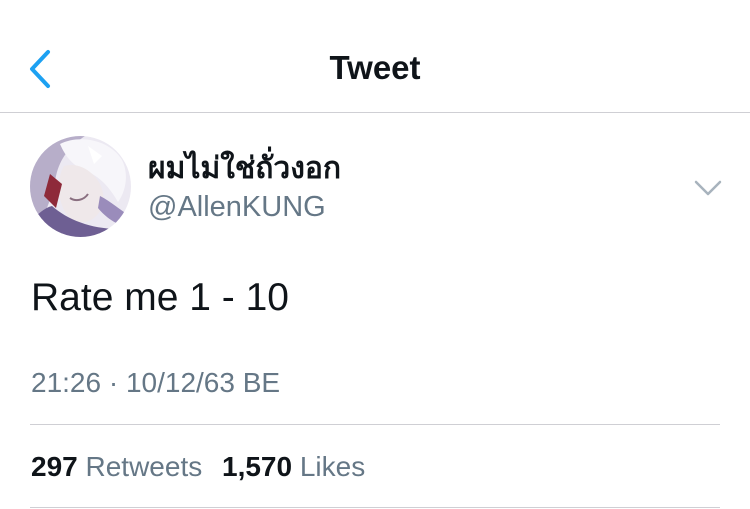  I want to click on likes-count: 1,570, so click(257, 466).